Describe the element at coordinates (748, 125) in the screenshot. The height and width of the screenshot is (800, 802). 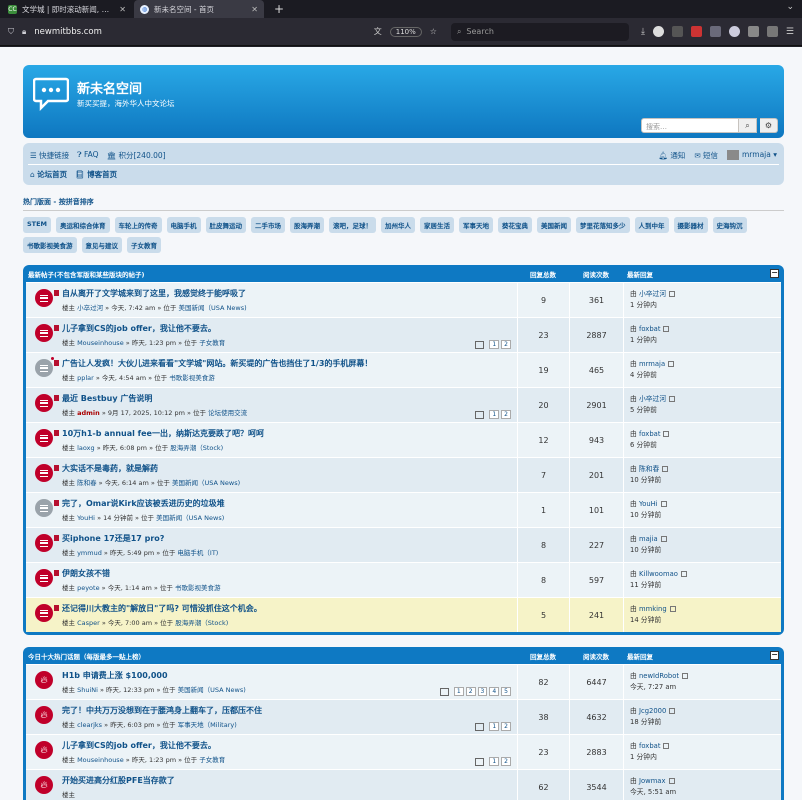
I see `search-button: ⌕` at that location.